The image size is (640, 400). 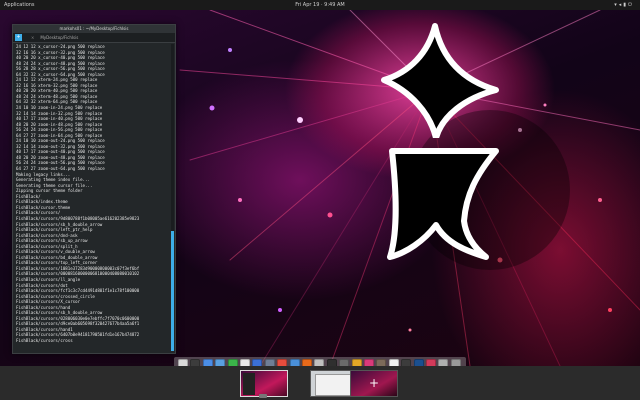 I want to click on clock: Fri Apr 19 · 9:49 AM, so click(x=320, y=5).